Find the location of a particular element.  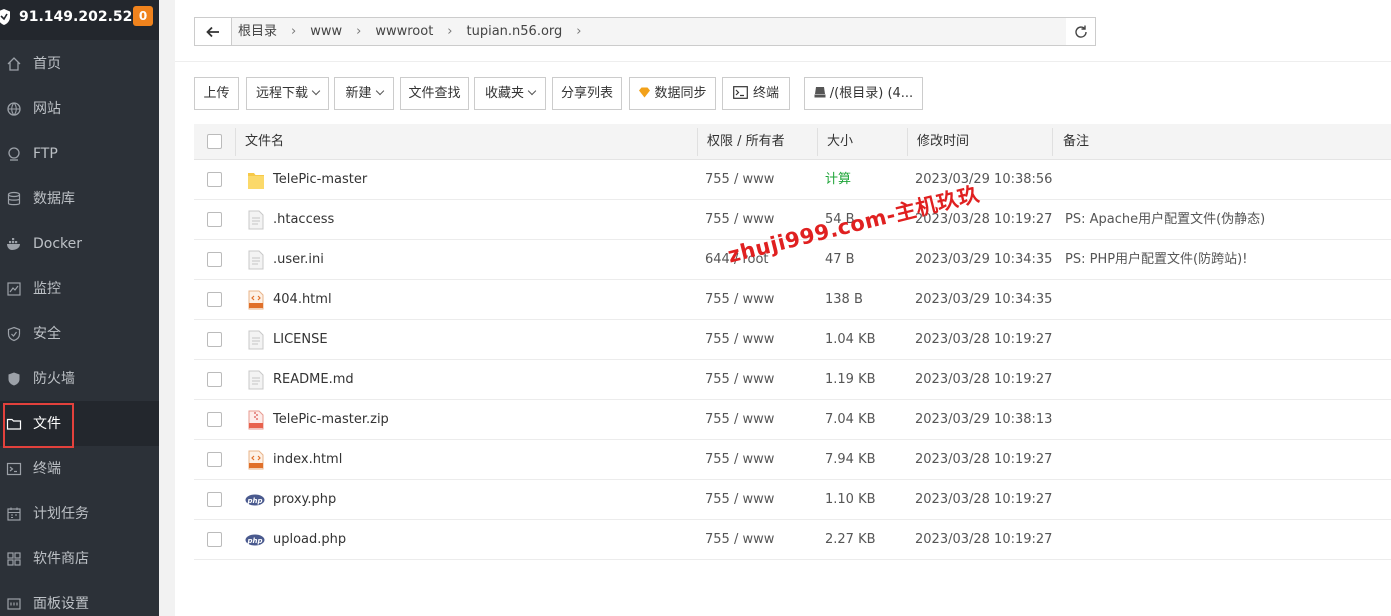

file-name: .user.ini is located at coordinates (298, 260).